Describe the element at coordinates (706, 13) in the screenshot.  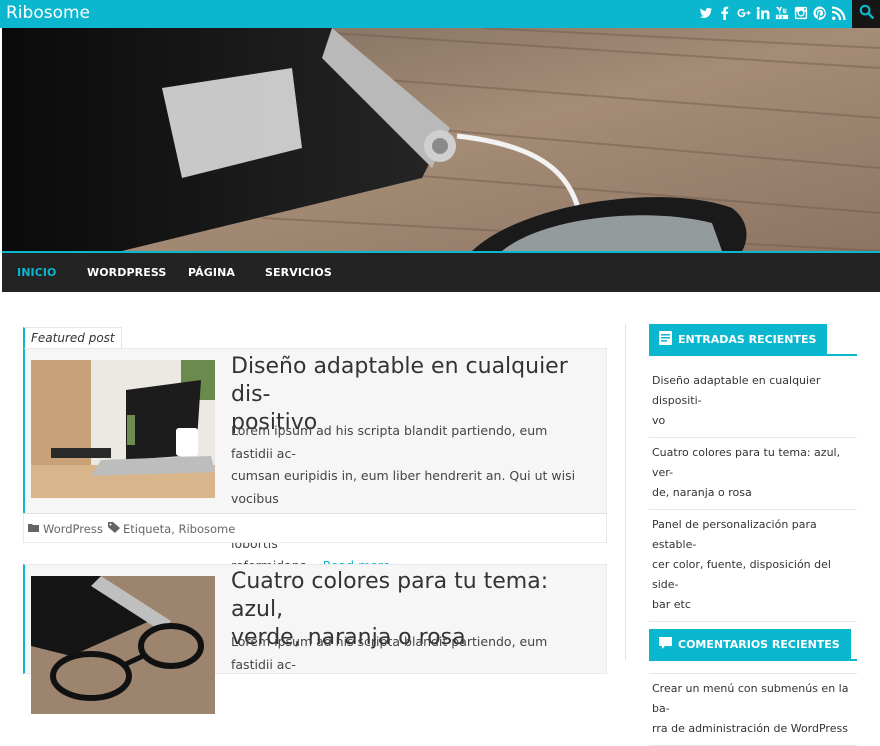
I see `twitter-icon` at that location.